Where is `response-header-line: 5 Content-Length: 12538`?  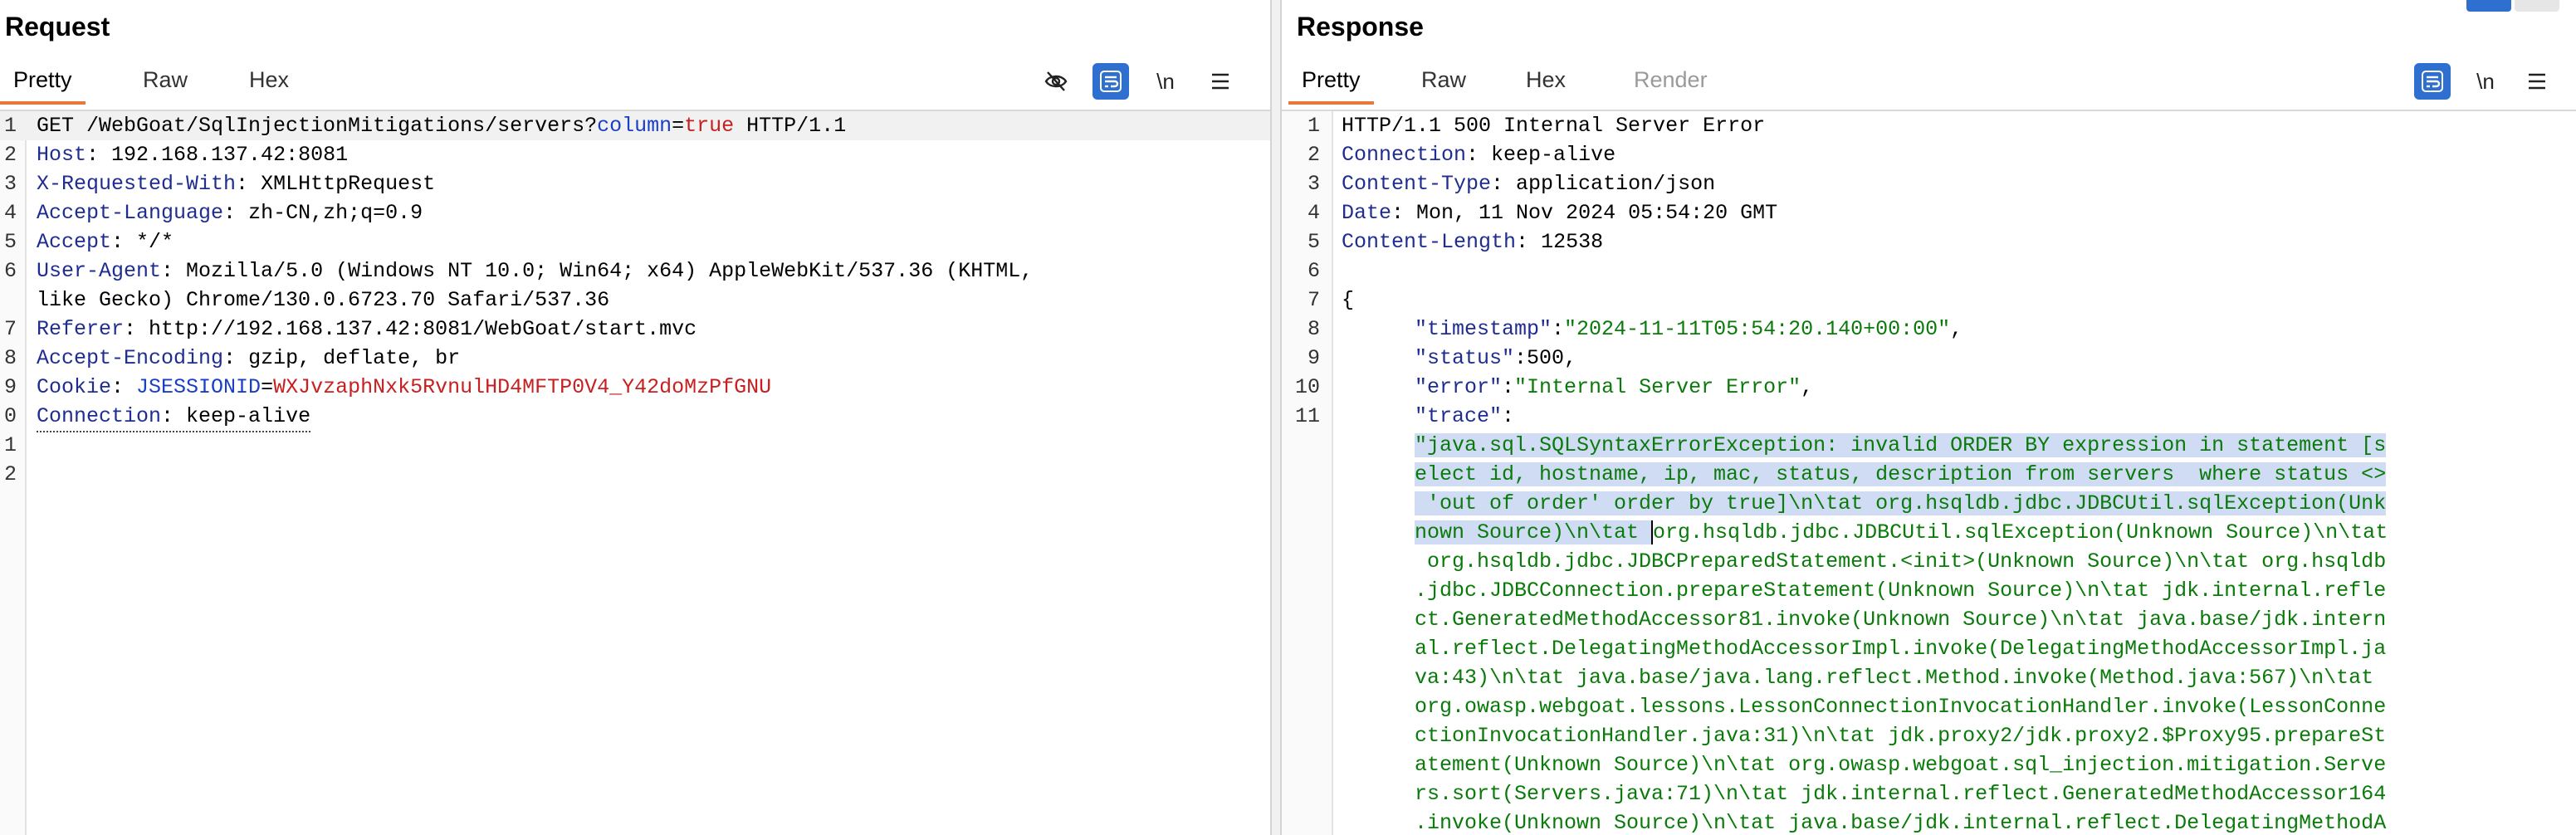 response-header-line: 5 Content-Length: 12538 is located at coordinates (1455, 242).